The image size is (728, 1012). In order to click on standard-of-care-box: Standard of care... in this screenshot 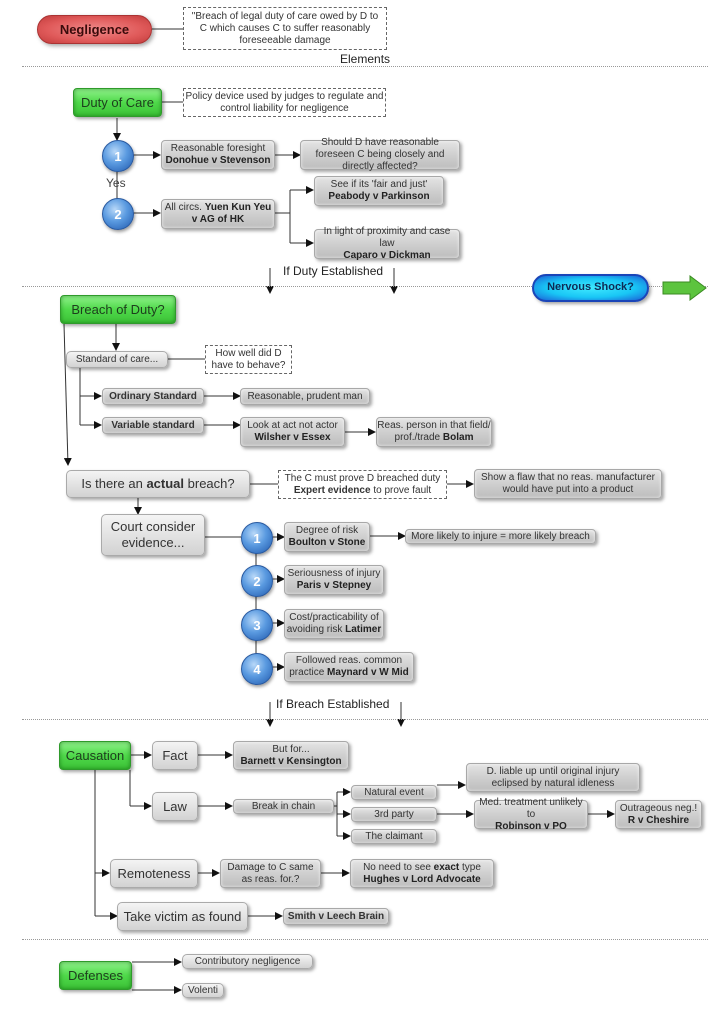, I will do `click(117, 359)`.